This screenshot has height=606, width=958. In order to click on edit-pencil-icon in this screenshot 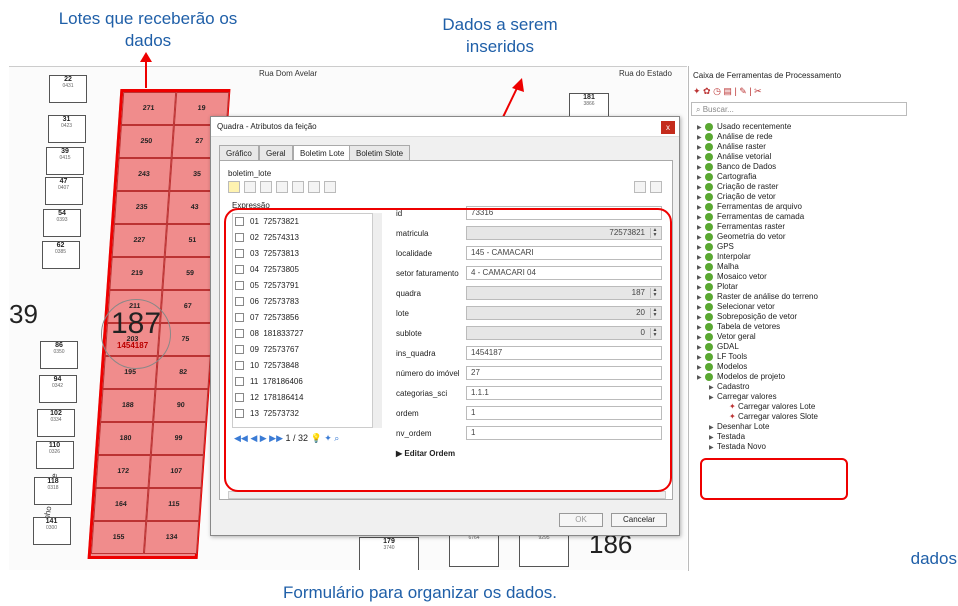, I will do `click(234, 187)`.